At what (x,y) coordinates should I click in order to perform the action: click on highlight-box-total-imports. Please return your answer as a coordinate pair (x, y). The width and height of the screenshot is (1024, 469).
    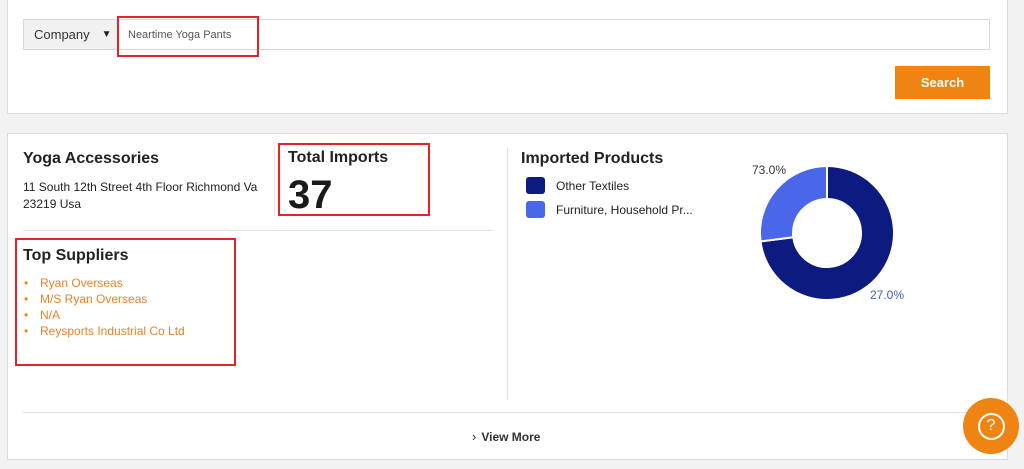
    Looking at the image, I should click on (354, 179).